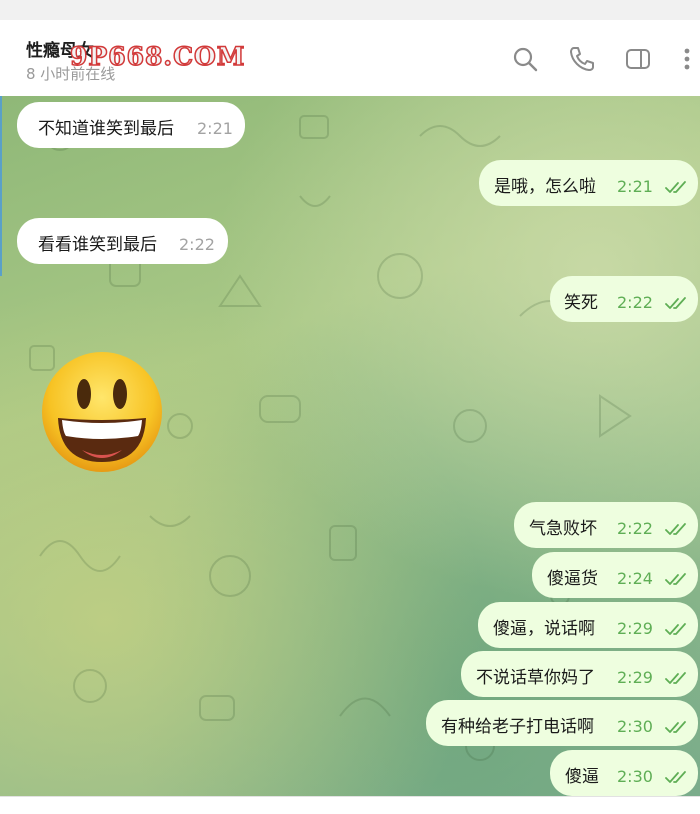 The image size is (700, 814). Describe the element at coordinates (582, 59) in the screenshot. I see `phone-icon` at that location.